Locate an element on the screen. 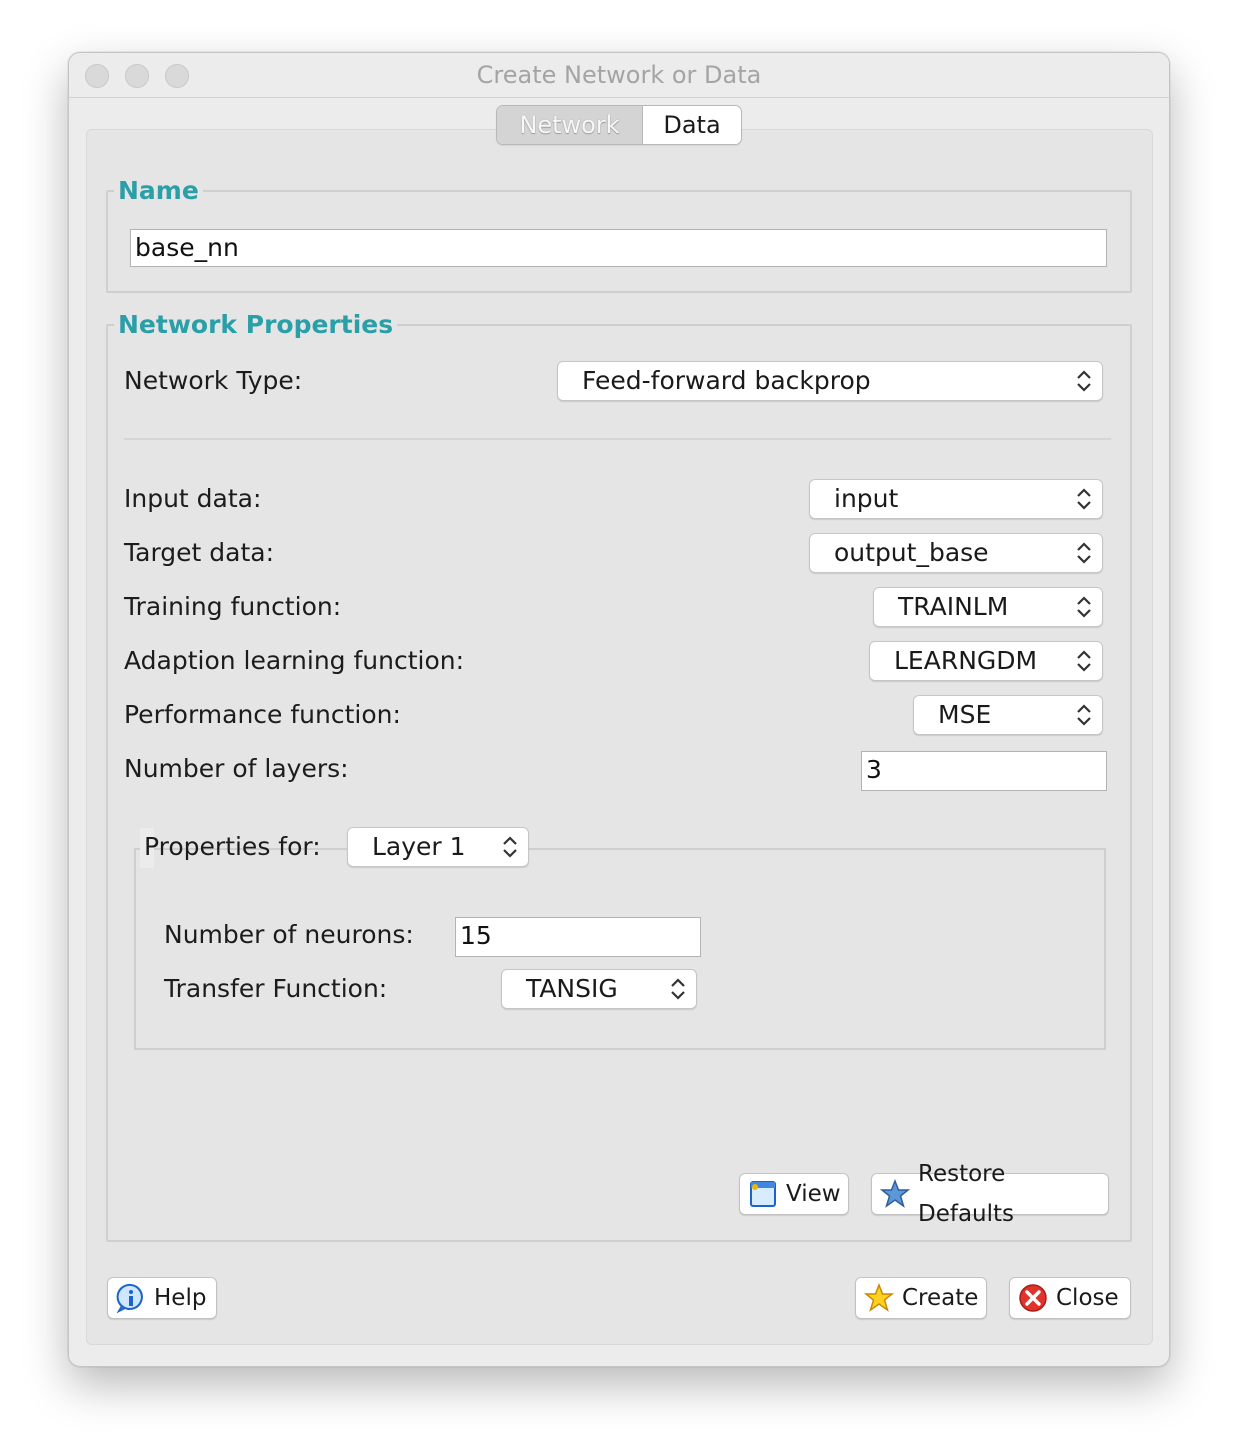  adaption-function-value: LEARNGDM is located at coordinates (966, 660).